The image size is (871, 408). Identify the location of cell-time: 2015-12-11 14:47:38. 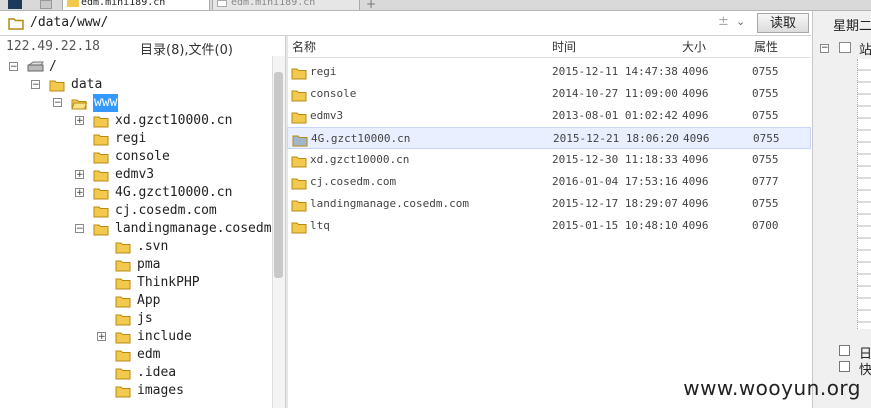
(615, 71).